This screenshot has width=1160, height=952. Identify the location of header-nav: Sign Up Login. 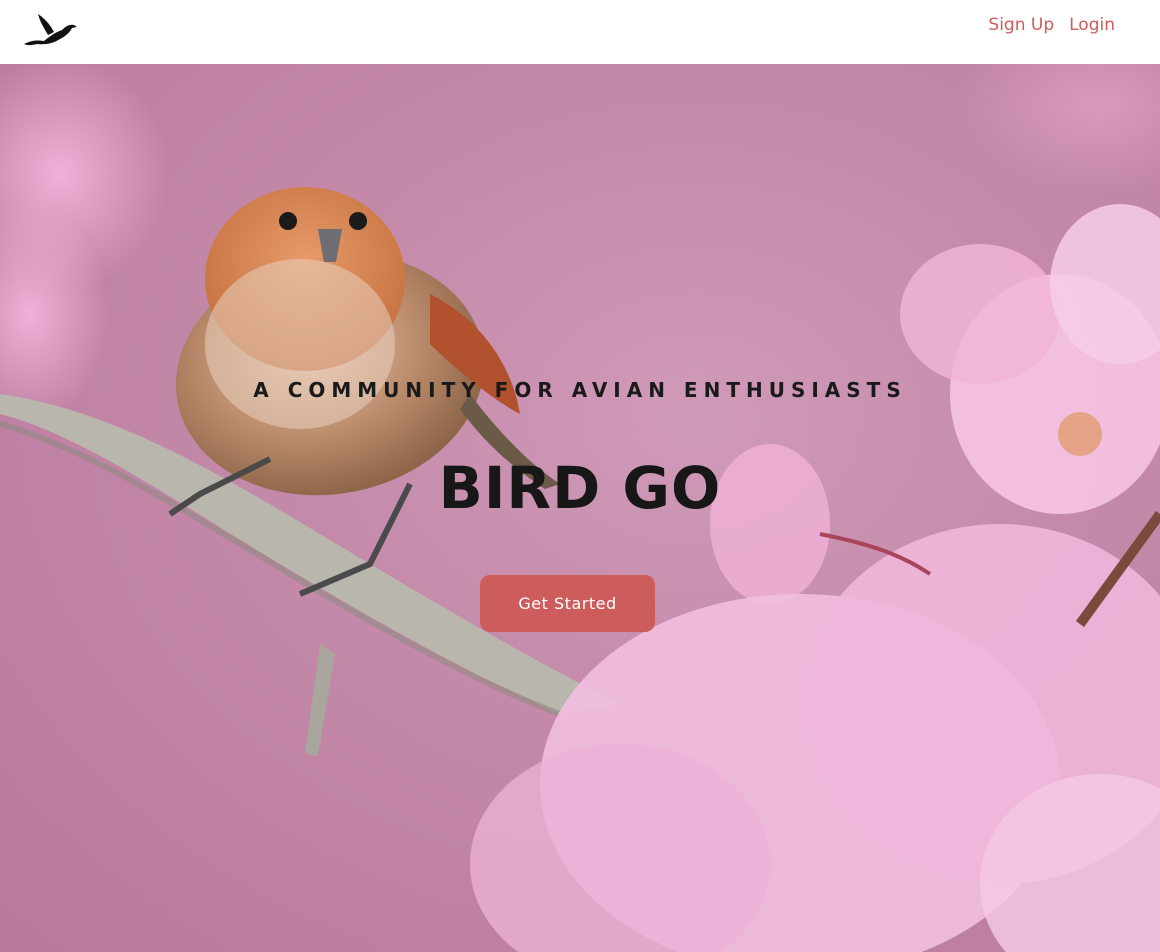
(1051, 25).